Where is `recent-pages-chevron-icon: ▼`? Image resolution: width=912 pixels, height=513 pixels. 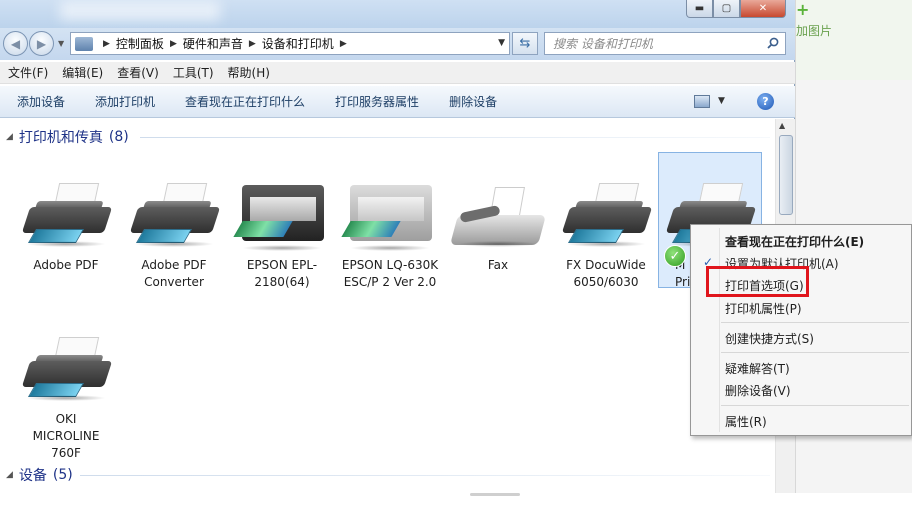
recent-pages-chevron-icon: ▼ is located at coordinates (61, 43).